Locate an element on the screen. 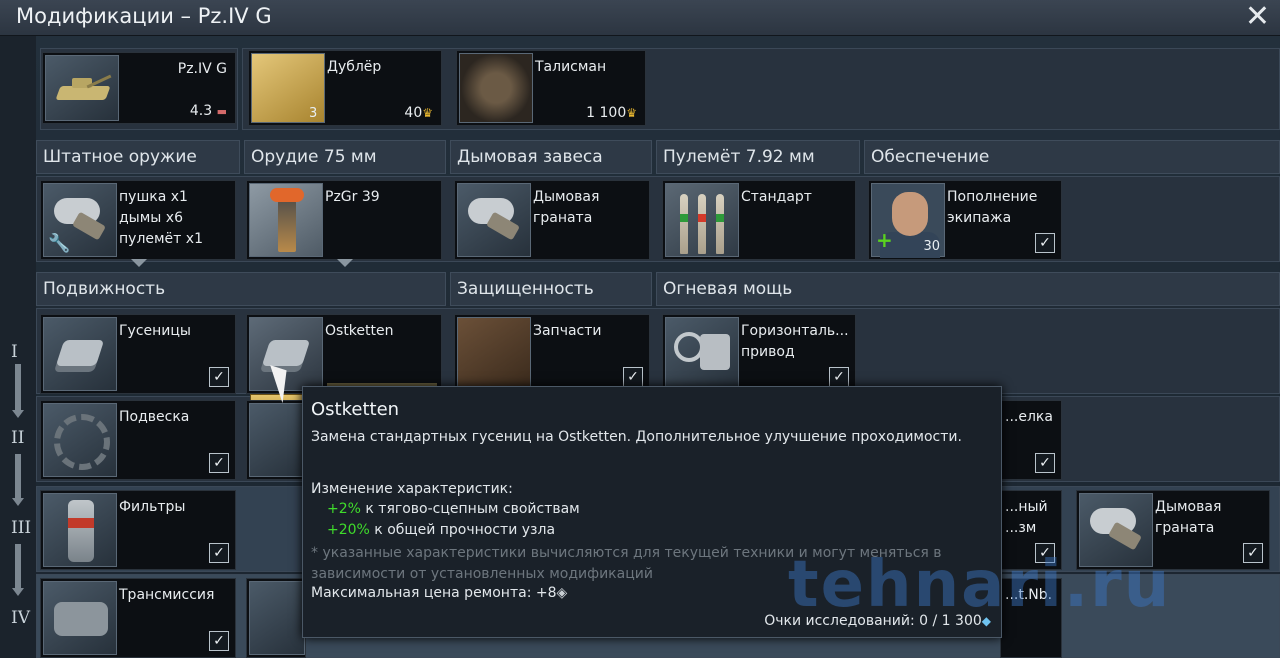 This screenshot has width=1280, height=658. module-label: Фильтры is located at coordinates (152, 507).